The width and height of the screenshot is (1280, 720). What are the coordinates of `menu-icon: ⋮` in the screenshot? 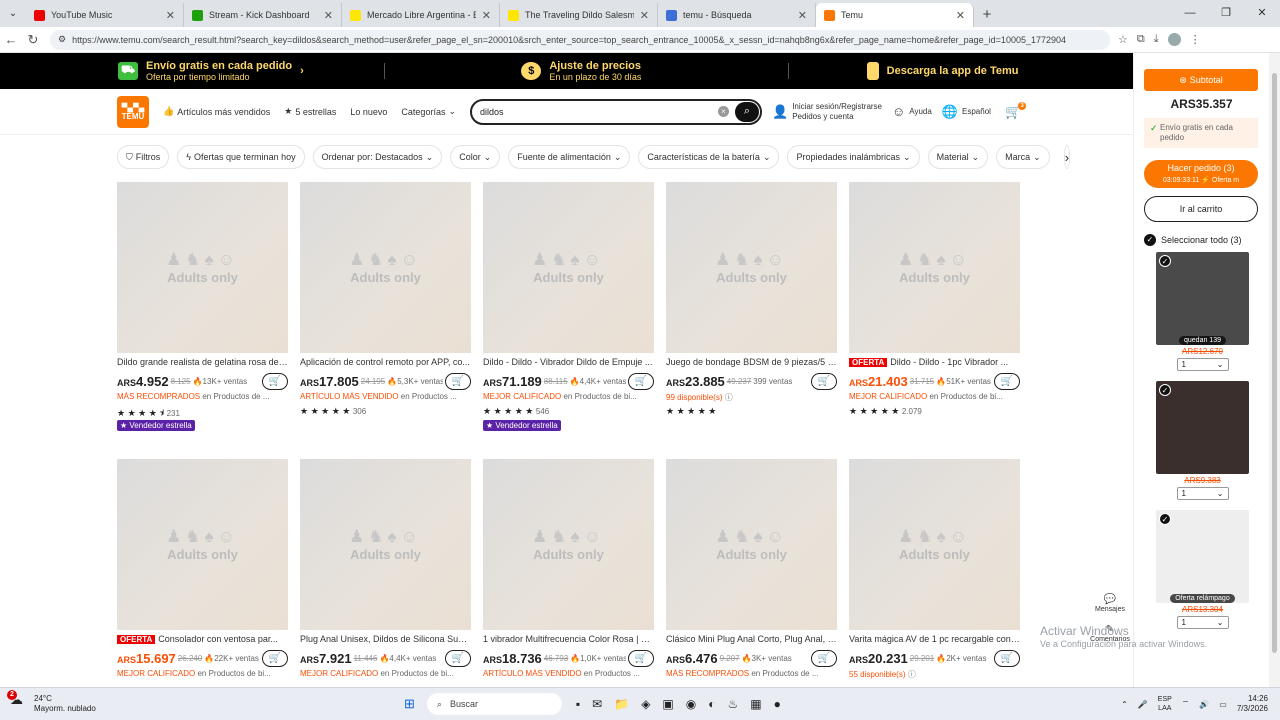 It's located at (1195, 39).